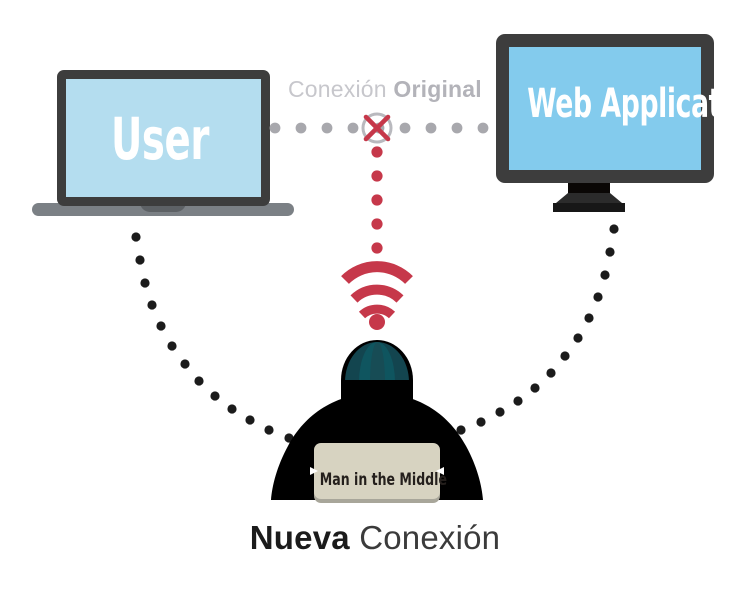 The height and width of the screenshot is (600, 750). Describe the element at coordinates (299, 537) in the screenshot. I see `new-label-bold: Nueva` at that location.